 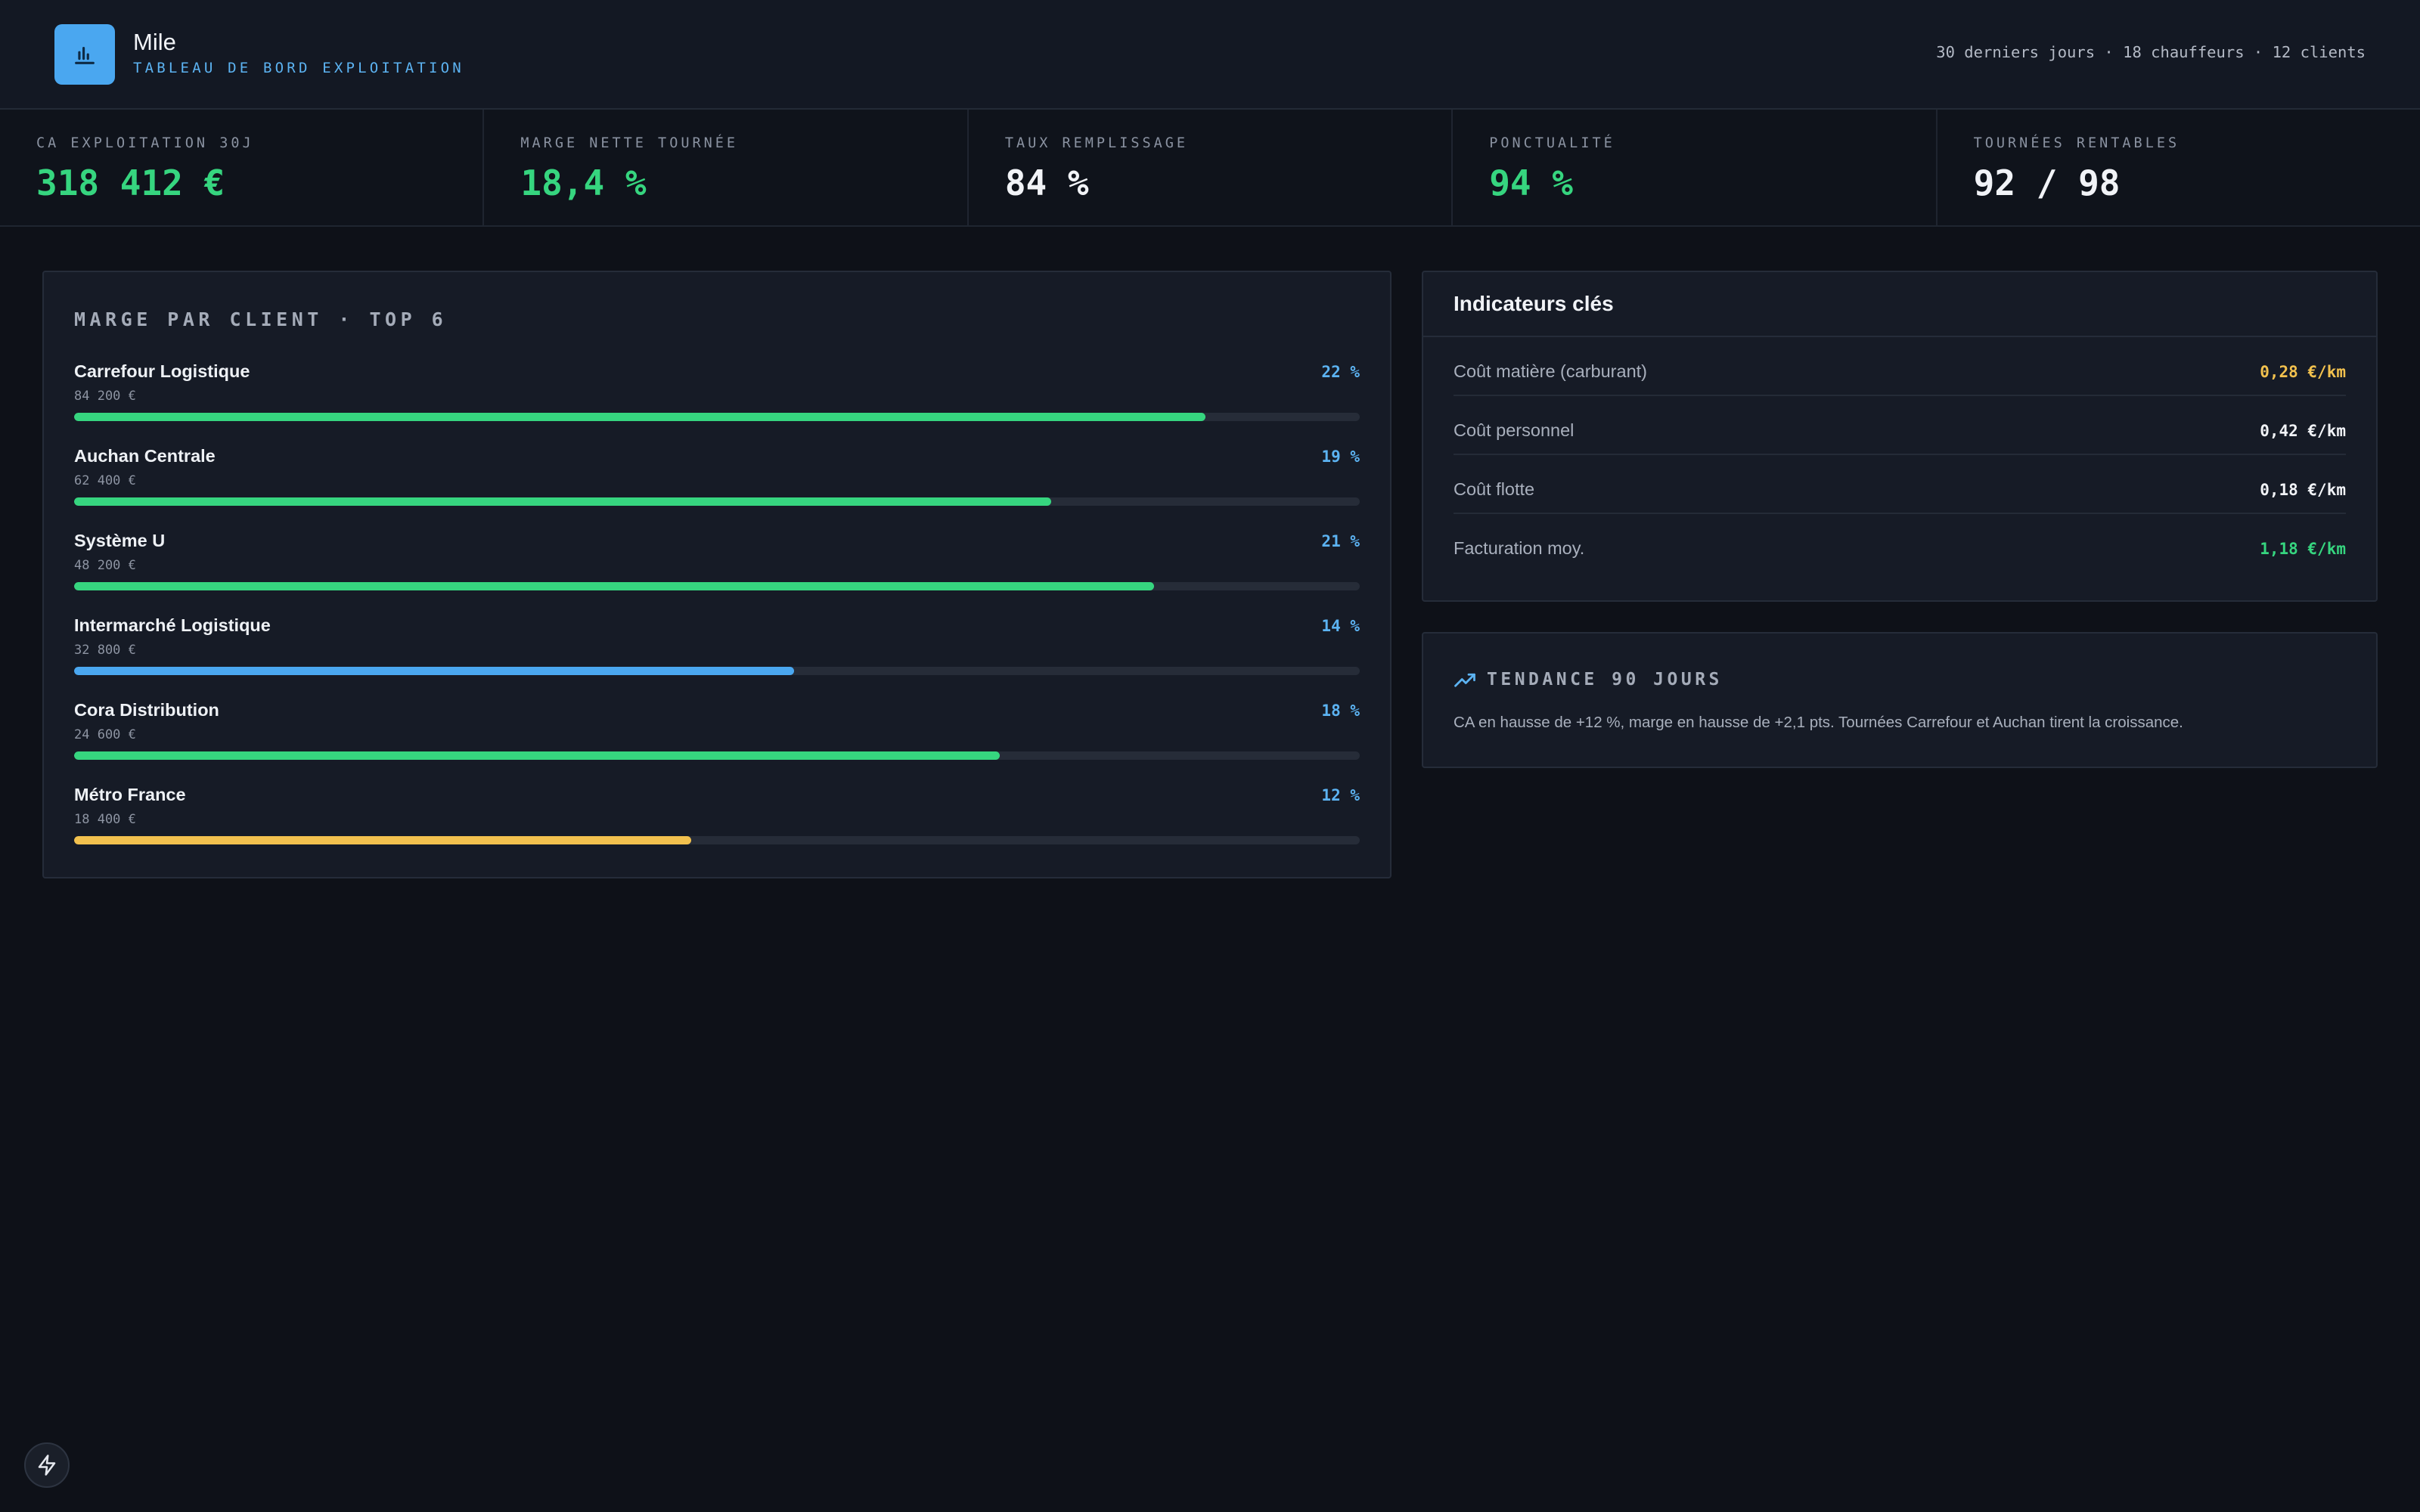 I want to click on client-row: Système U 48 200 € 21 %, so click(x=717, y=567).